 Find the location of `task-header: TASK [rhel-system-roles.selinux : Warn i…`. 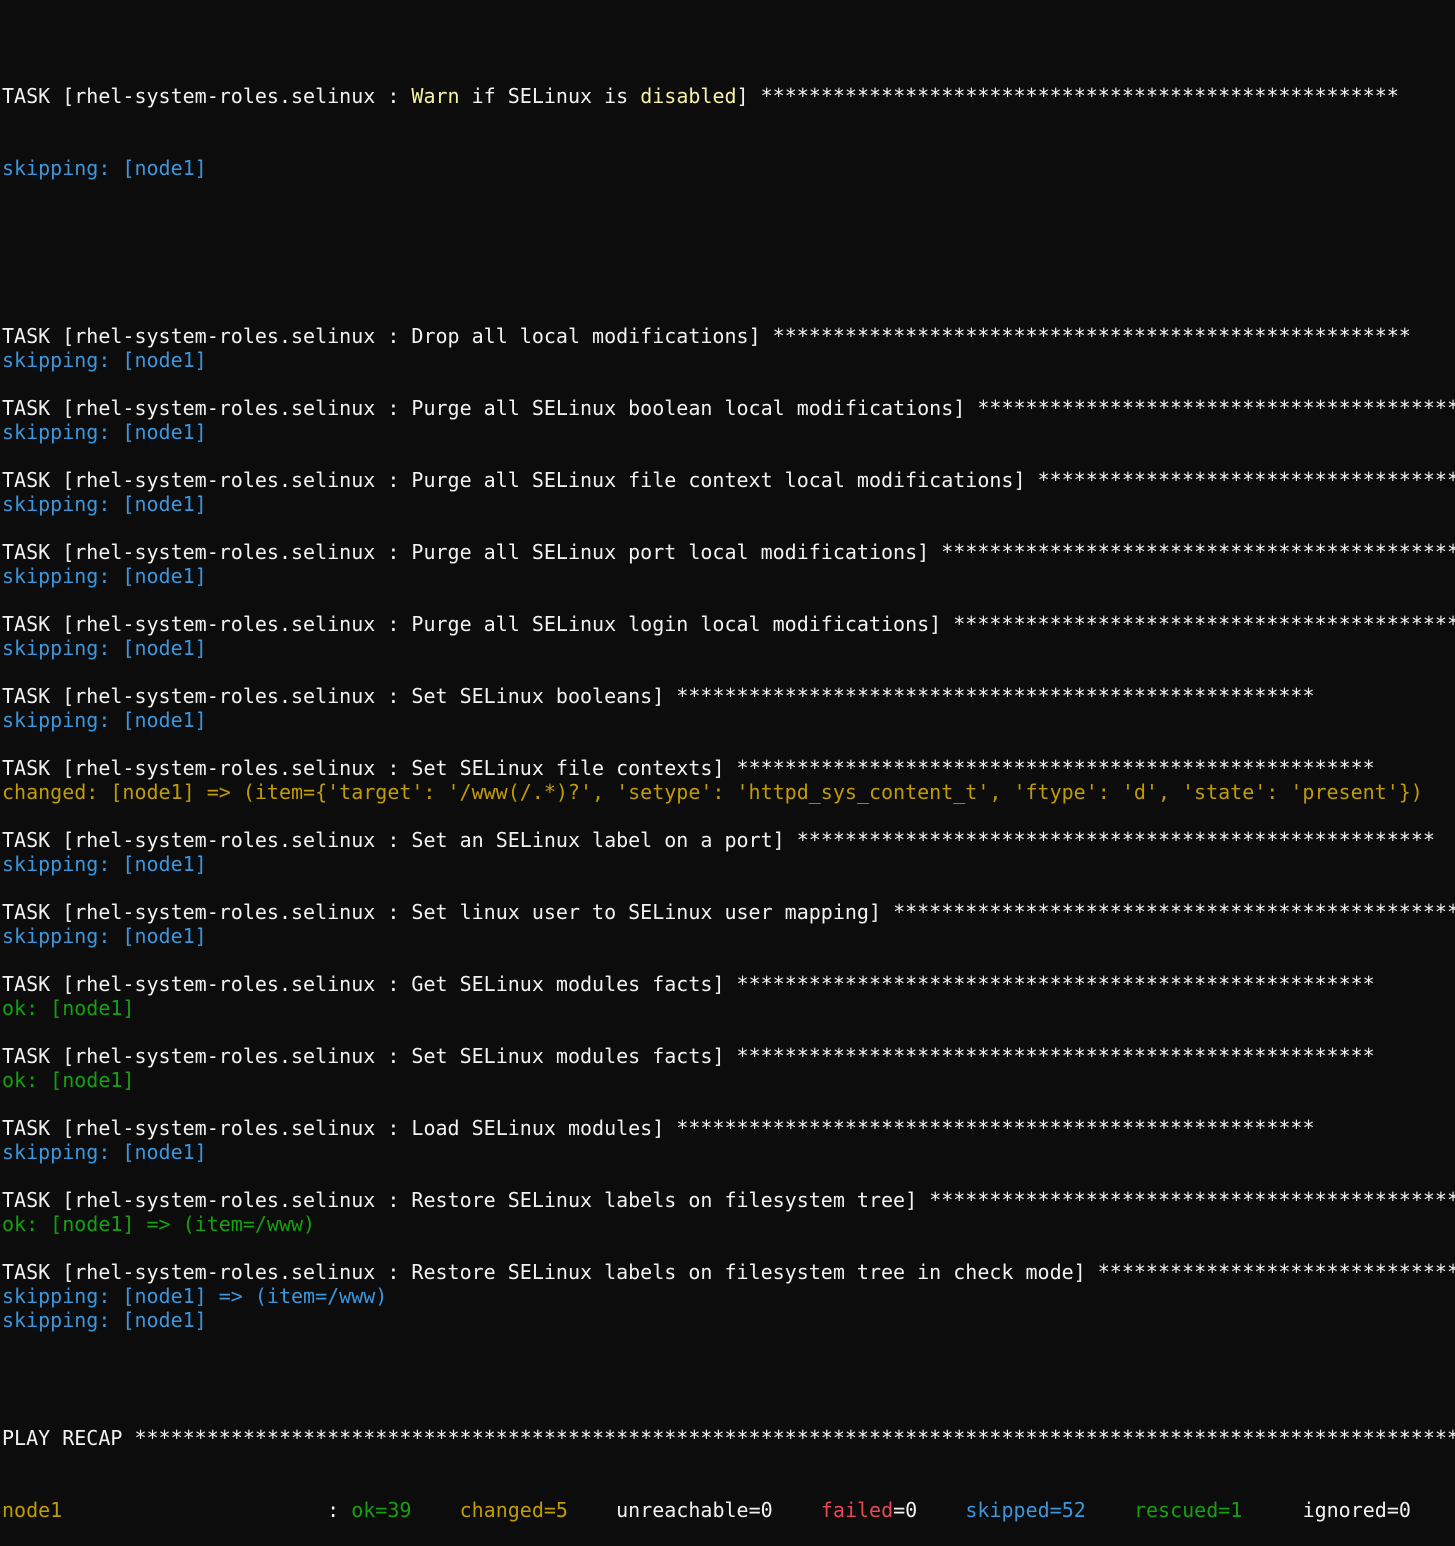

task-header: TASK [rhel-system-roles.selinux : Warn i… is located at coordinates (728, 96).